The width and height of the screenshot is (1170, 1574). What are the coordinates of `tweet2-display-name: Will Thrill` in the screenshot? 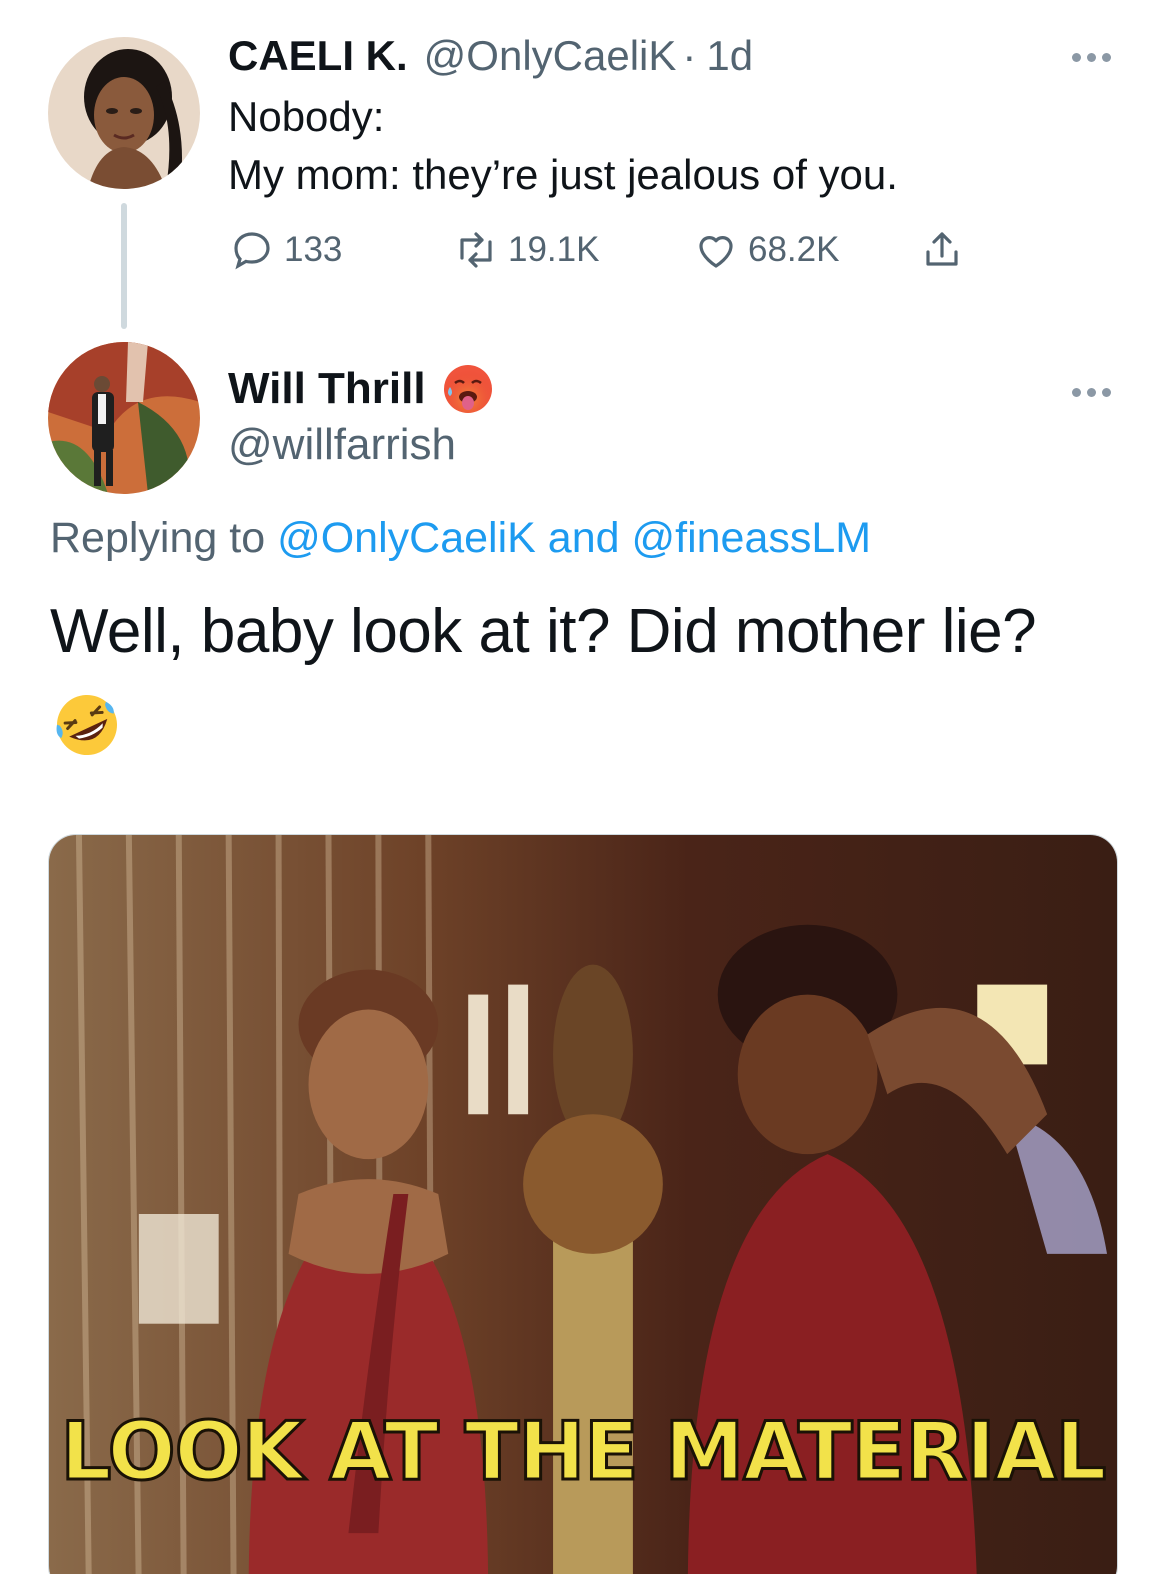 It's located at (327, 389).